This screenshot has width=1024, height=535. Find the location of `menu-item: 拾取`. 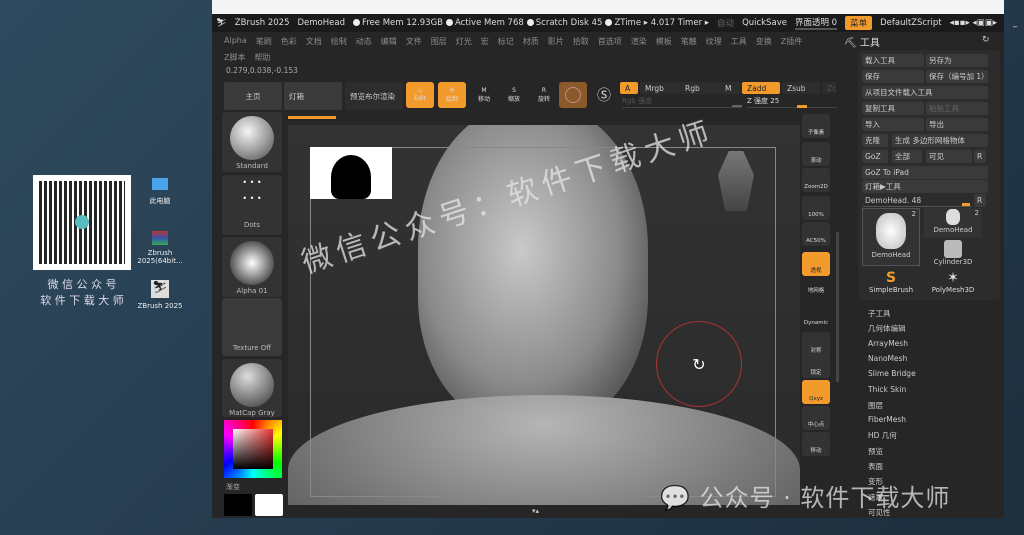

menu-item: 拾取 is located at coordinates (581, 41).